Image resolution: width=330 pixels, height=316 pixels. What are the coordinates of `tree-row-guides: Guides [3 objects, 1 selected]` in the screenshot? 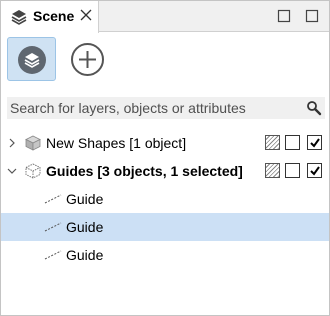 It's located at (165, 171).